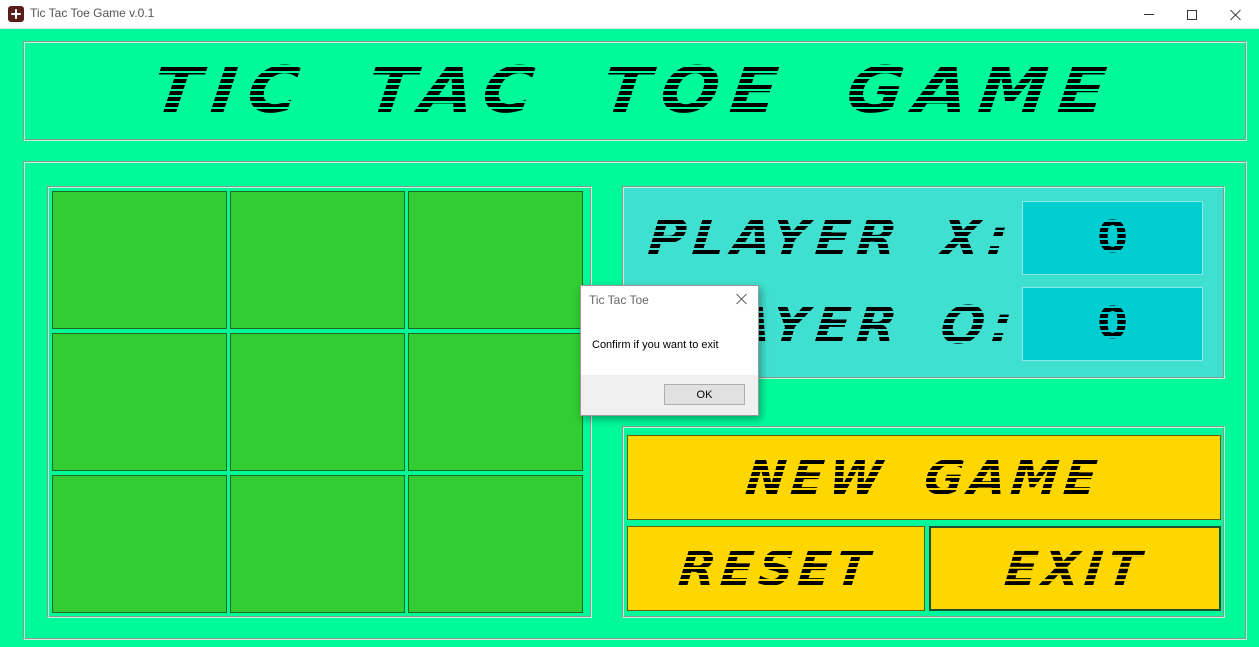 The image size is (1259, 647). I want to click on reset-label: RESET, so click(776, 568).